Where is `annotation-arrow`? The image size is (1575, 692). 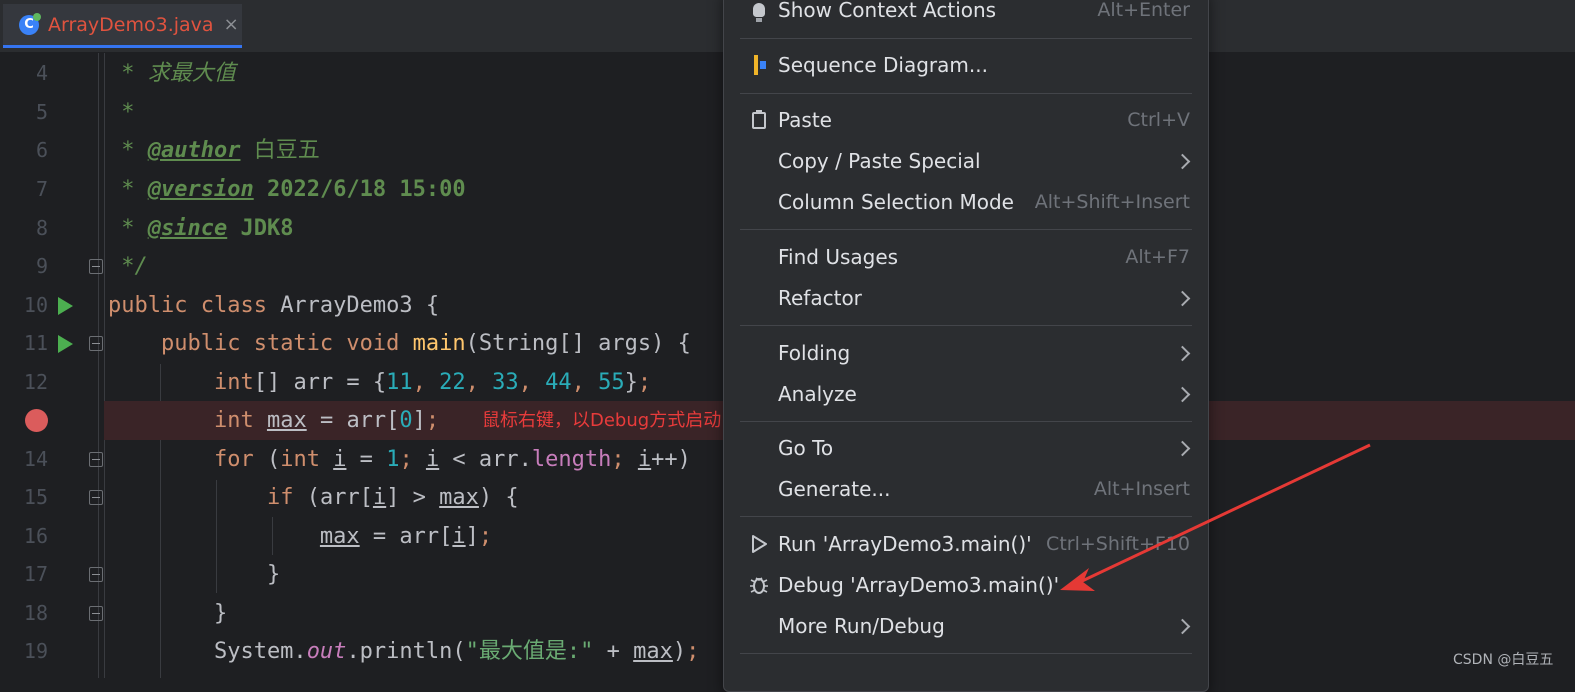
annotation-arrow is located at coordinates (1215, 517).